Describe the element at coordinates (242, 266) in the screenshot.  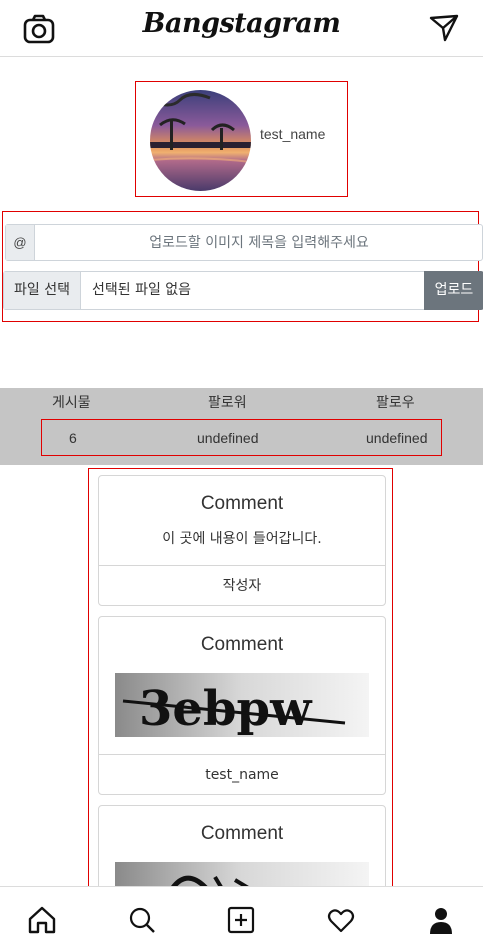
I see `upload-form: @ 파일 선택 선택된 파일 없음 업로드` at that location.